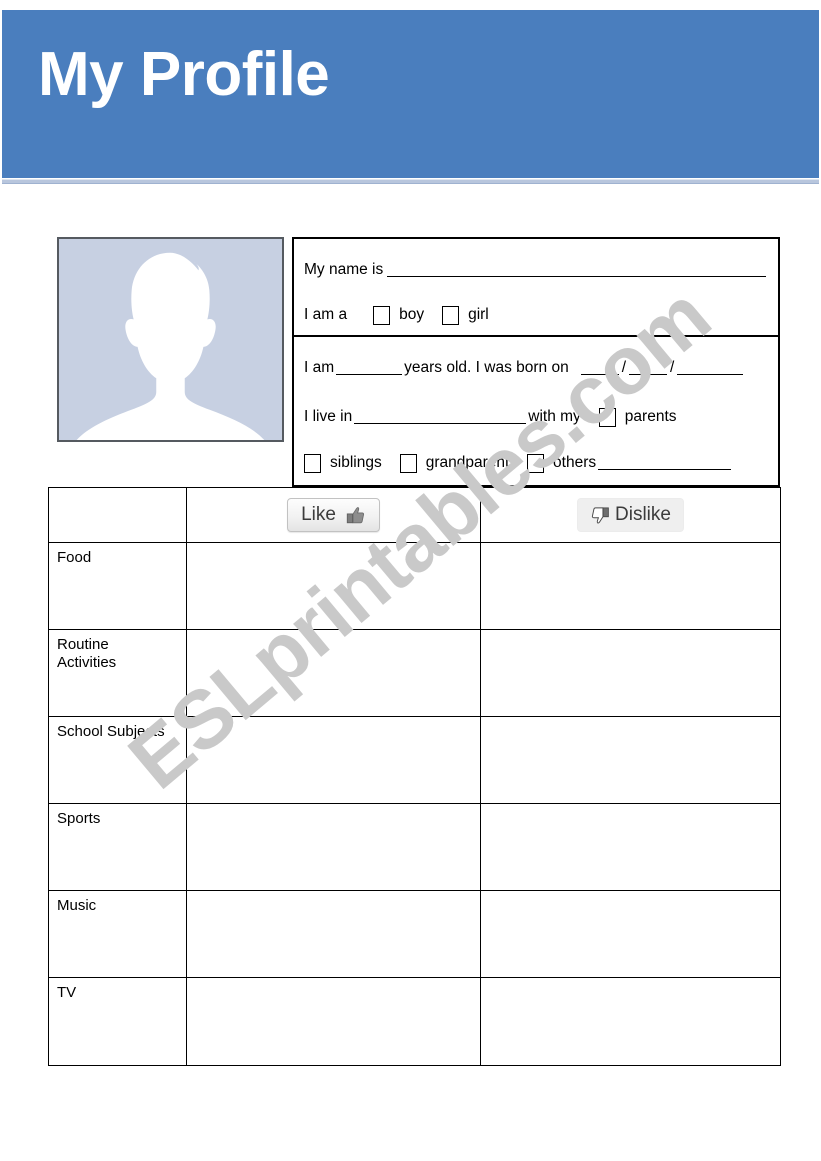 This screenshot has height=1161, width=821. What do you see at coordinates (328, 416) in the screenshot?
I see `live-prefix-label: I live in` at bounding box center [328, 416].